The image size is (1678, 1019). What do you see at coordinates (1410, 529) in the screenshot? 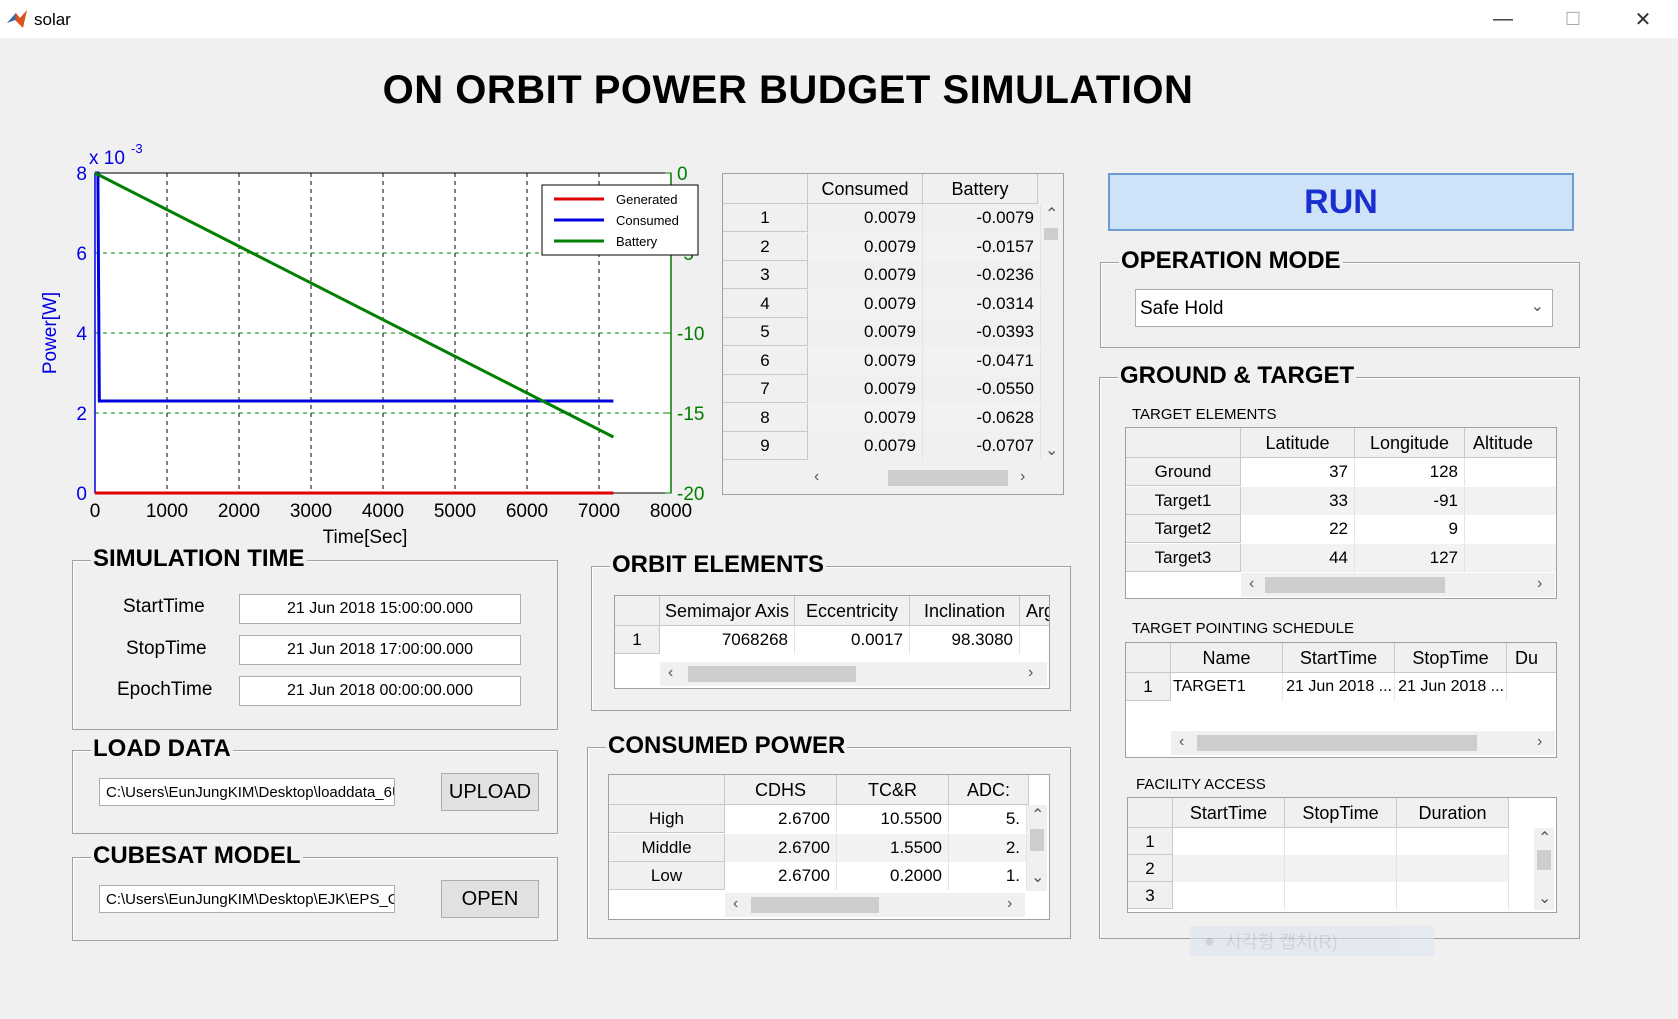
I see `longitude-cell: 9` at bounding box center [1410, 529].